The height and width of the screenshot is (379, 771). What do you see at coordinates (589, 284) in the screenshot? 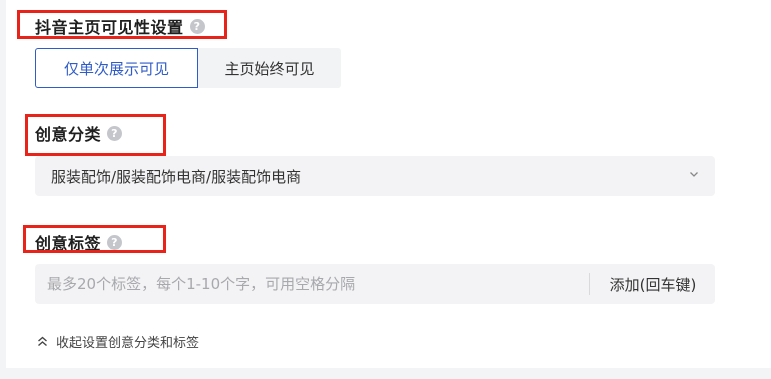
I see `input-divider` at bounding box center [589, 284].